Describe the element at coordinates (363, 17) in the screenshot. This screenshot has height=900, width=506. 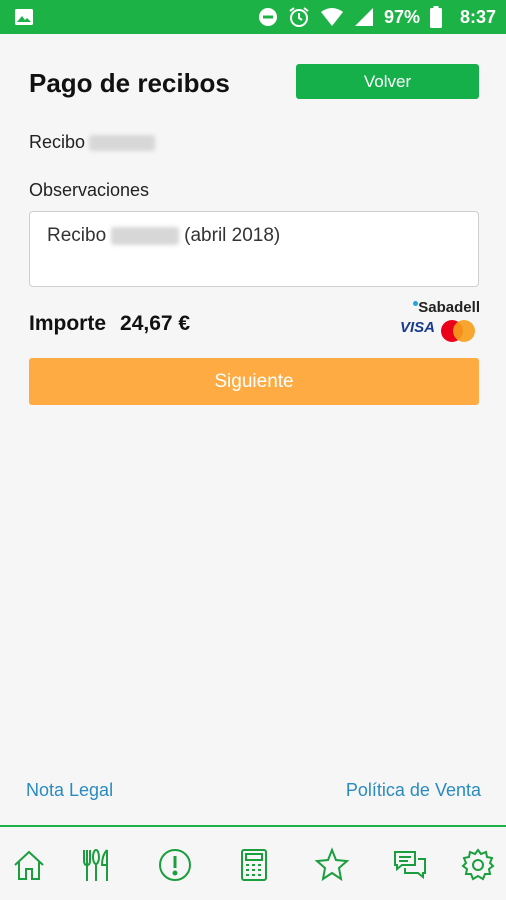
I see `signal-icon` at that location.